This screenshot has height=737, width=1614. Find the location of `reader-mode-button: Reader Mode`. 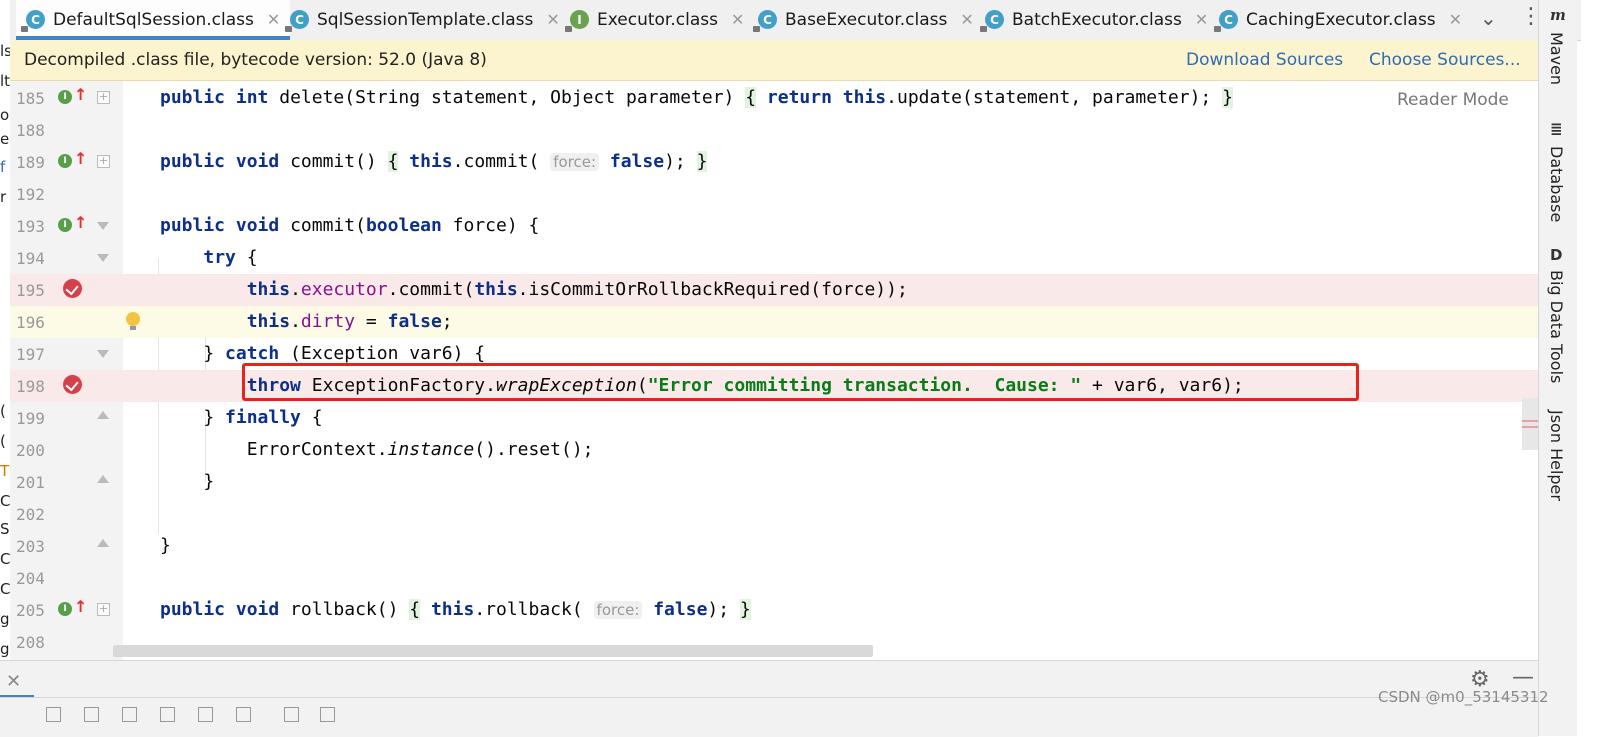

reader-mode-button: Reader Mode is located at coordinates (1453, 100).